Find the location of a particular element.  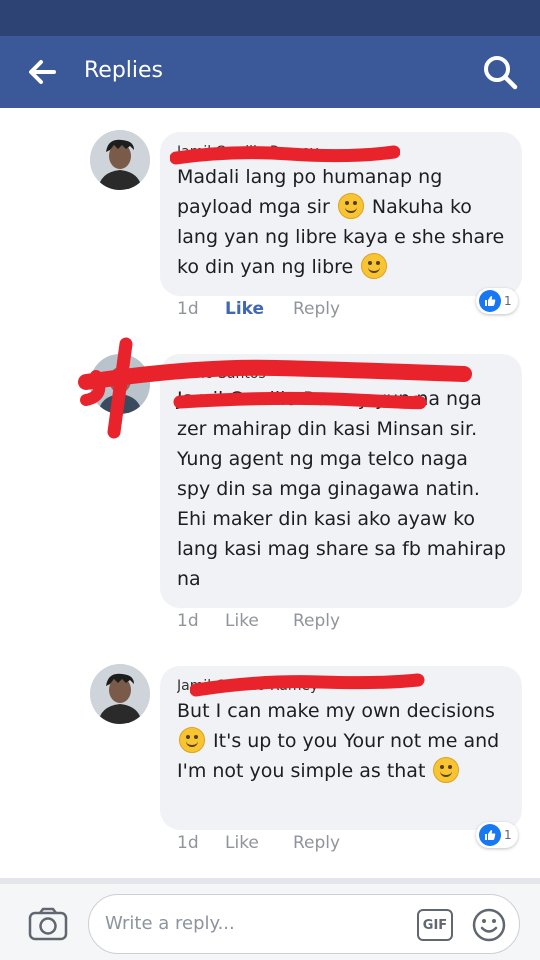

app-bar: Replies is located at coordinates (270, 72).